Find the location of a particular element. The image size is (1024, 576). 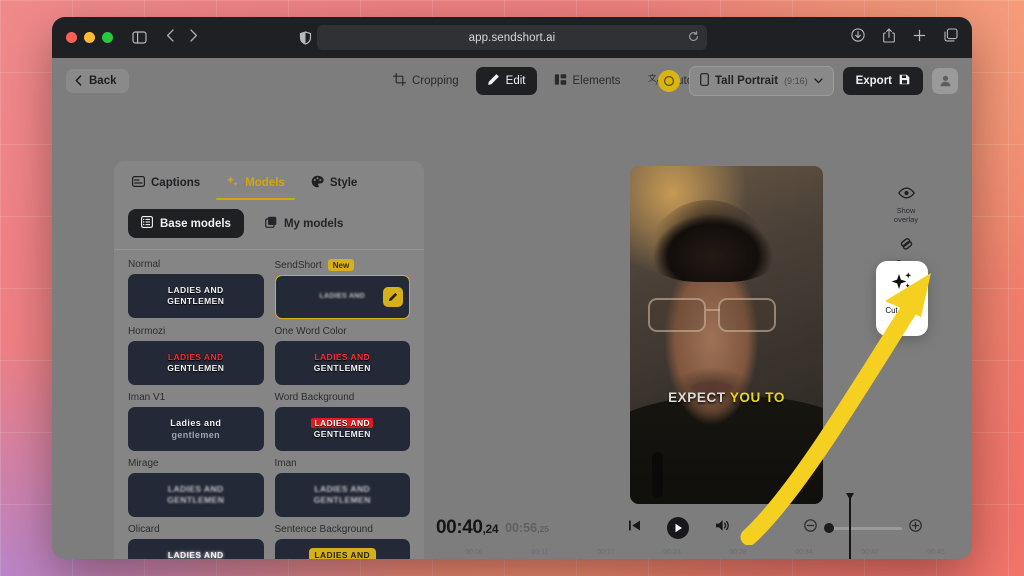

segment-my-models-label: My models is located at coordinates (313, 223).